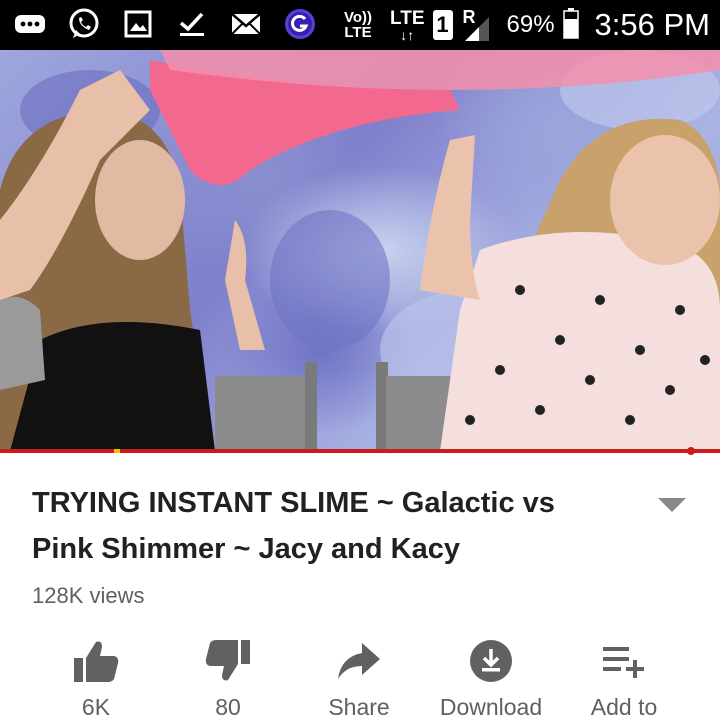 The image size is (720, 721). I want to click on add-to-label: Add to, so click(624, 707).